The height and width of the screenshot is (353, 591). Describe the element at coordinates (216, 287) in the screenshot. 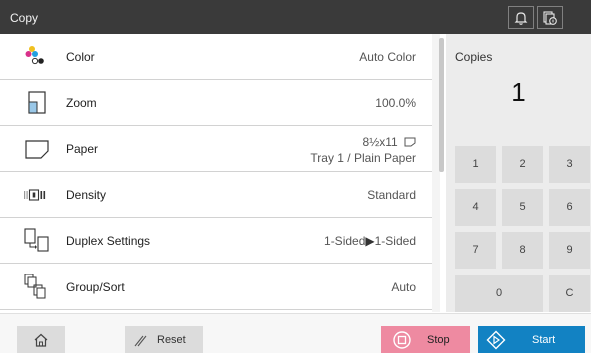

I see `setting-row-group-sort: Group/Sort Auto` at that location.